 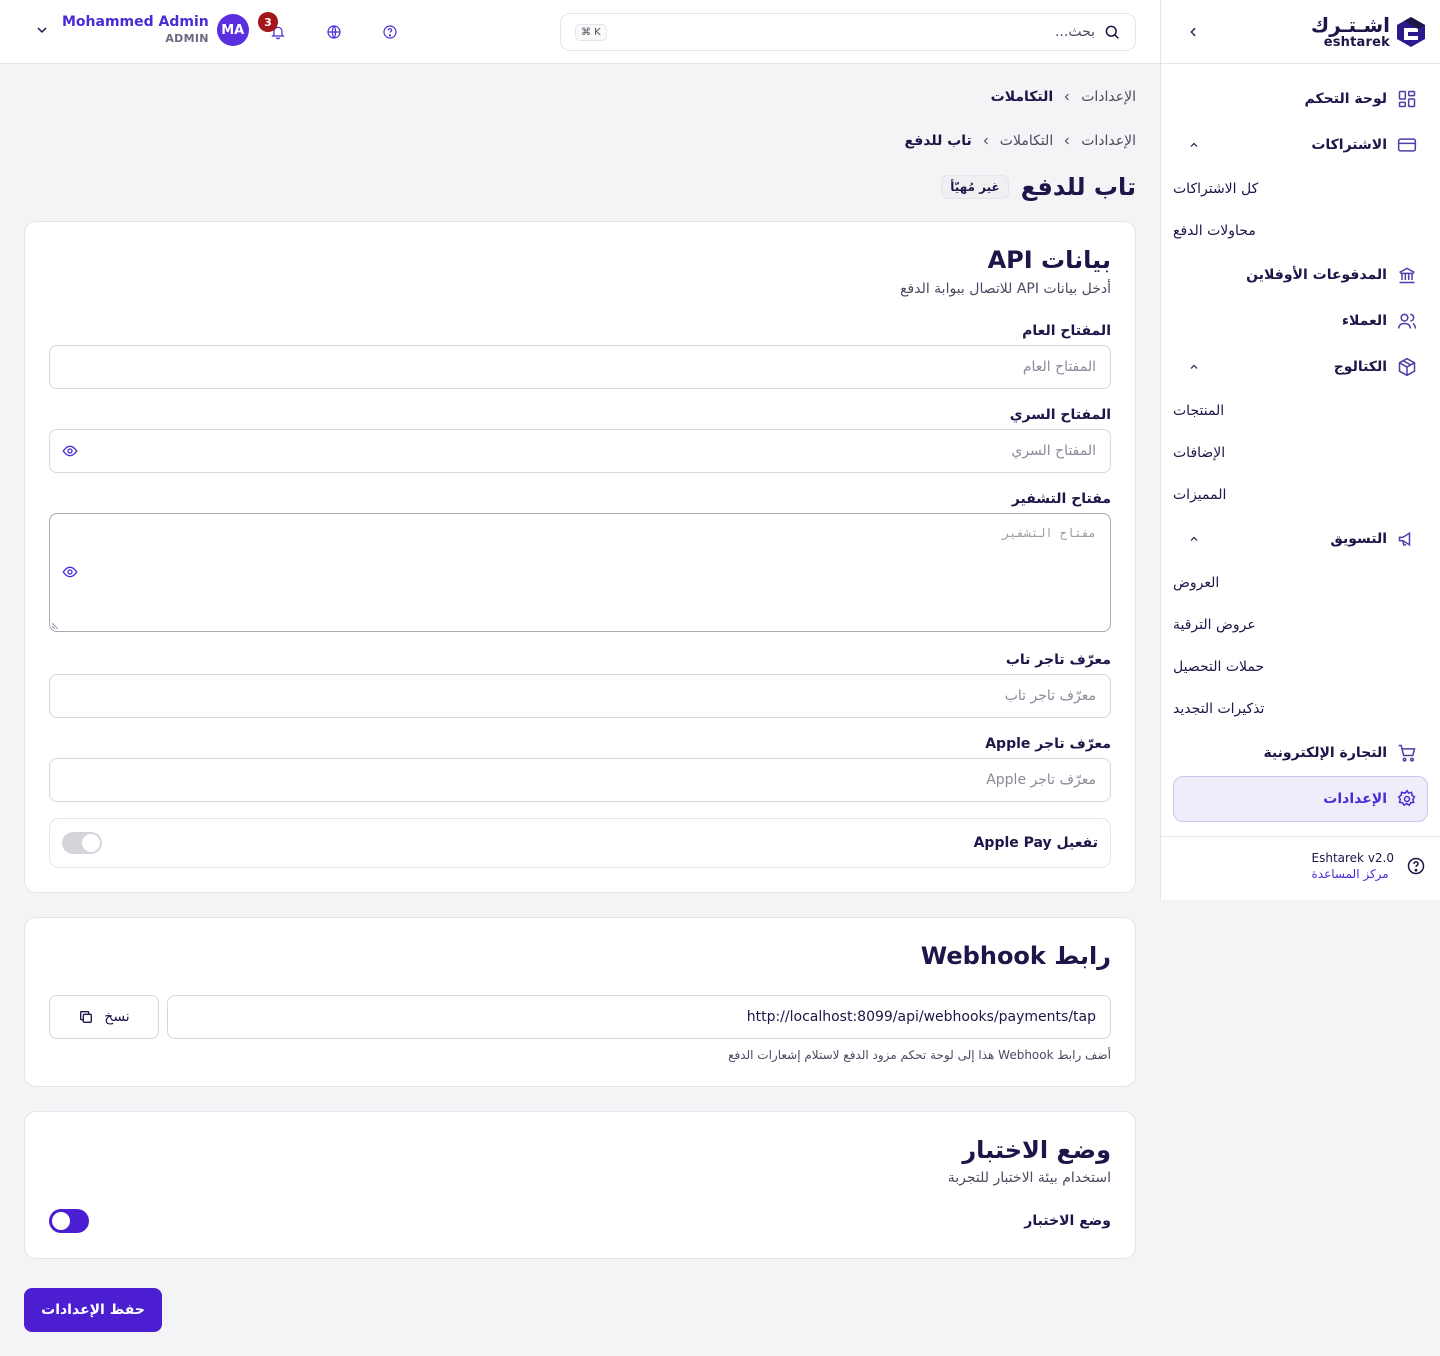 What do you see at coordinates (580, 1221) in the screenshot?
I see `test-mode-toggle-row: وضع الاختبار` at bounding box center [580, 1221].